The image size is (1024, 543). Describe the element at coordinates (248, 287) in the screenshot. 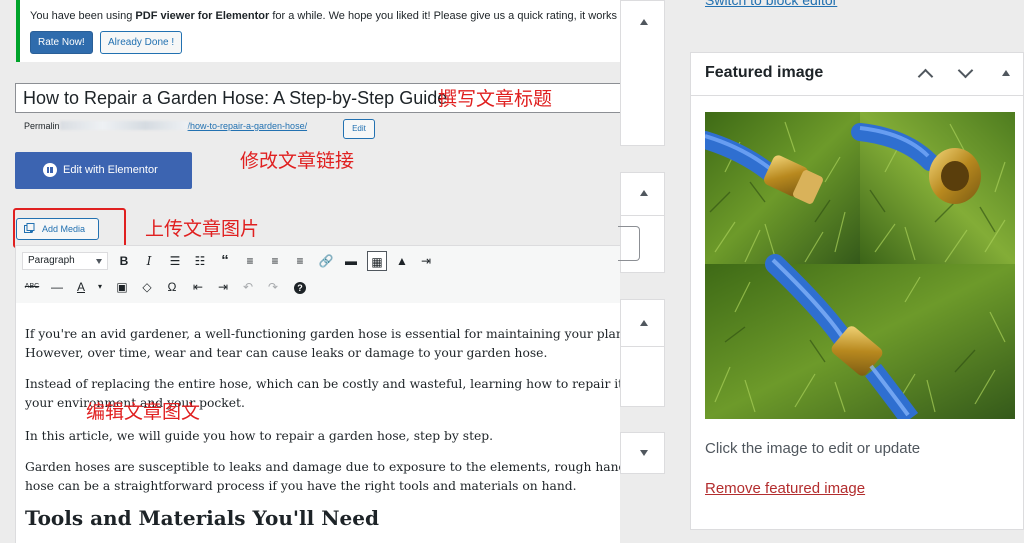

I see `undo-icon: ↶` at that location.